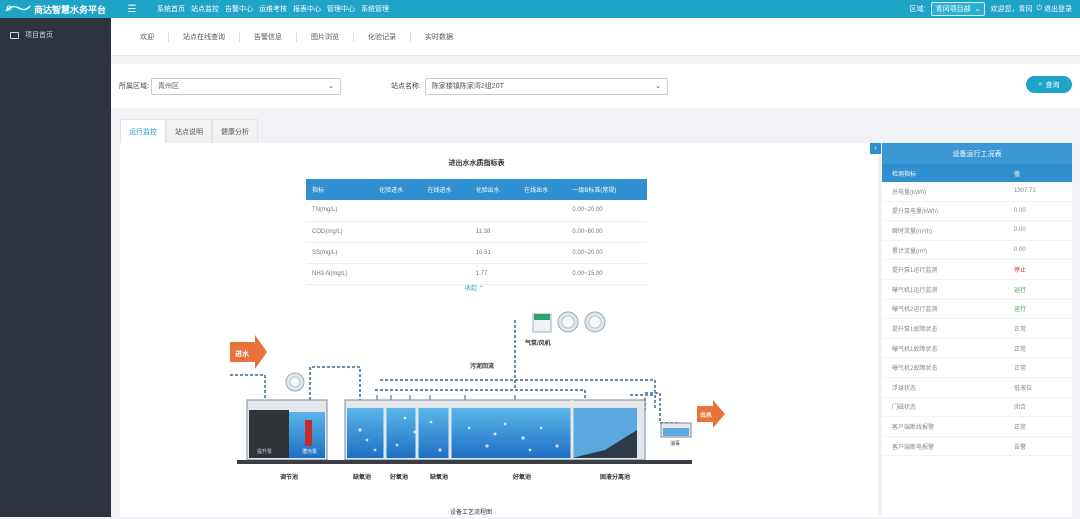 This screenshot has height=519, width=1080. I want to click on tab-station-query: 站点在线查询, so click(204, 36).